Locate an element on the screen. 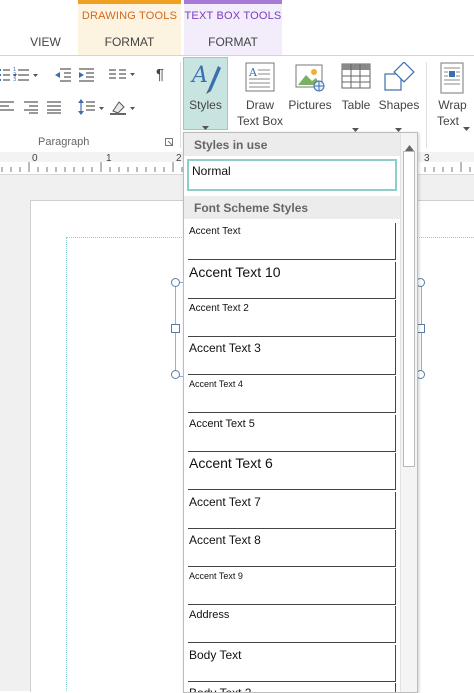  table-label: Table is located at coordinates (356, 105).